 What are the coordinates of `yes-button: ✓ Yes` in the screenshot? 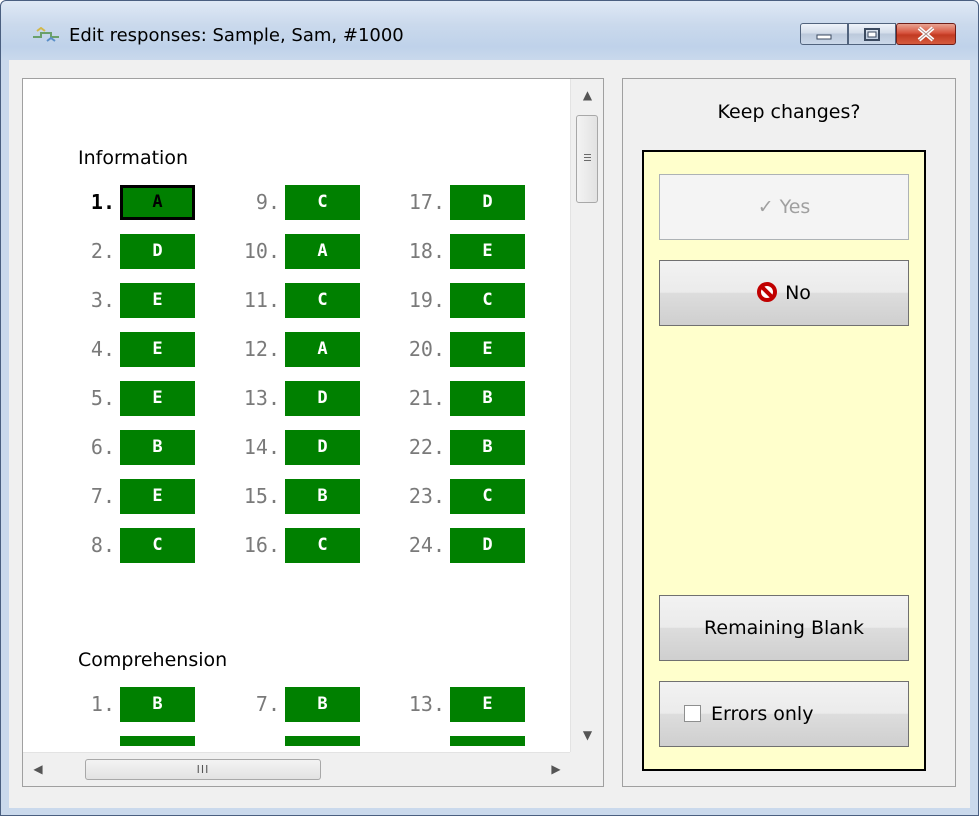 It's located at (784, 207).